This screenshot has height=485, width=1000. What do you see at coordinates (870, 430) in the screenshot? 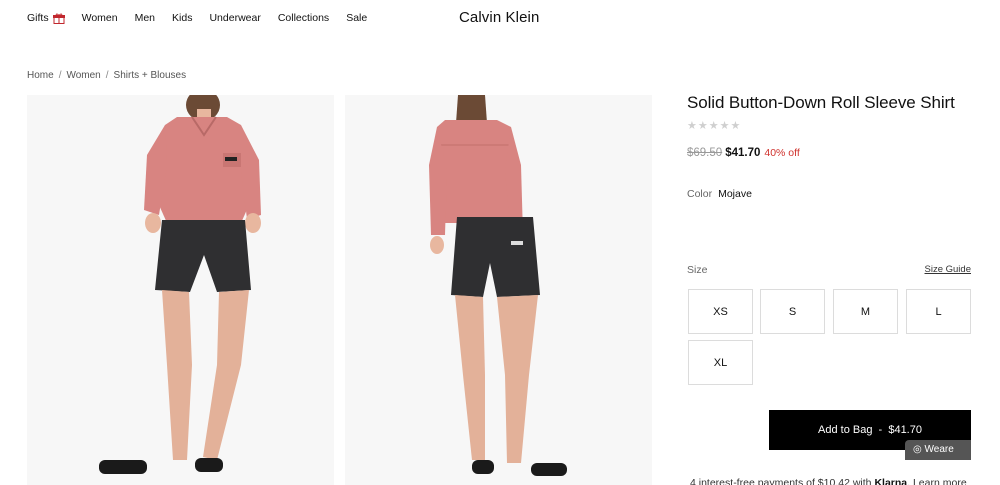
I see `add-to-bag-label: Add to Bag - $41.70` at bounding box center [870, 430].